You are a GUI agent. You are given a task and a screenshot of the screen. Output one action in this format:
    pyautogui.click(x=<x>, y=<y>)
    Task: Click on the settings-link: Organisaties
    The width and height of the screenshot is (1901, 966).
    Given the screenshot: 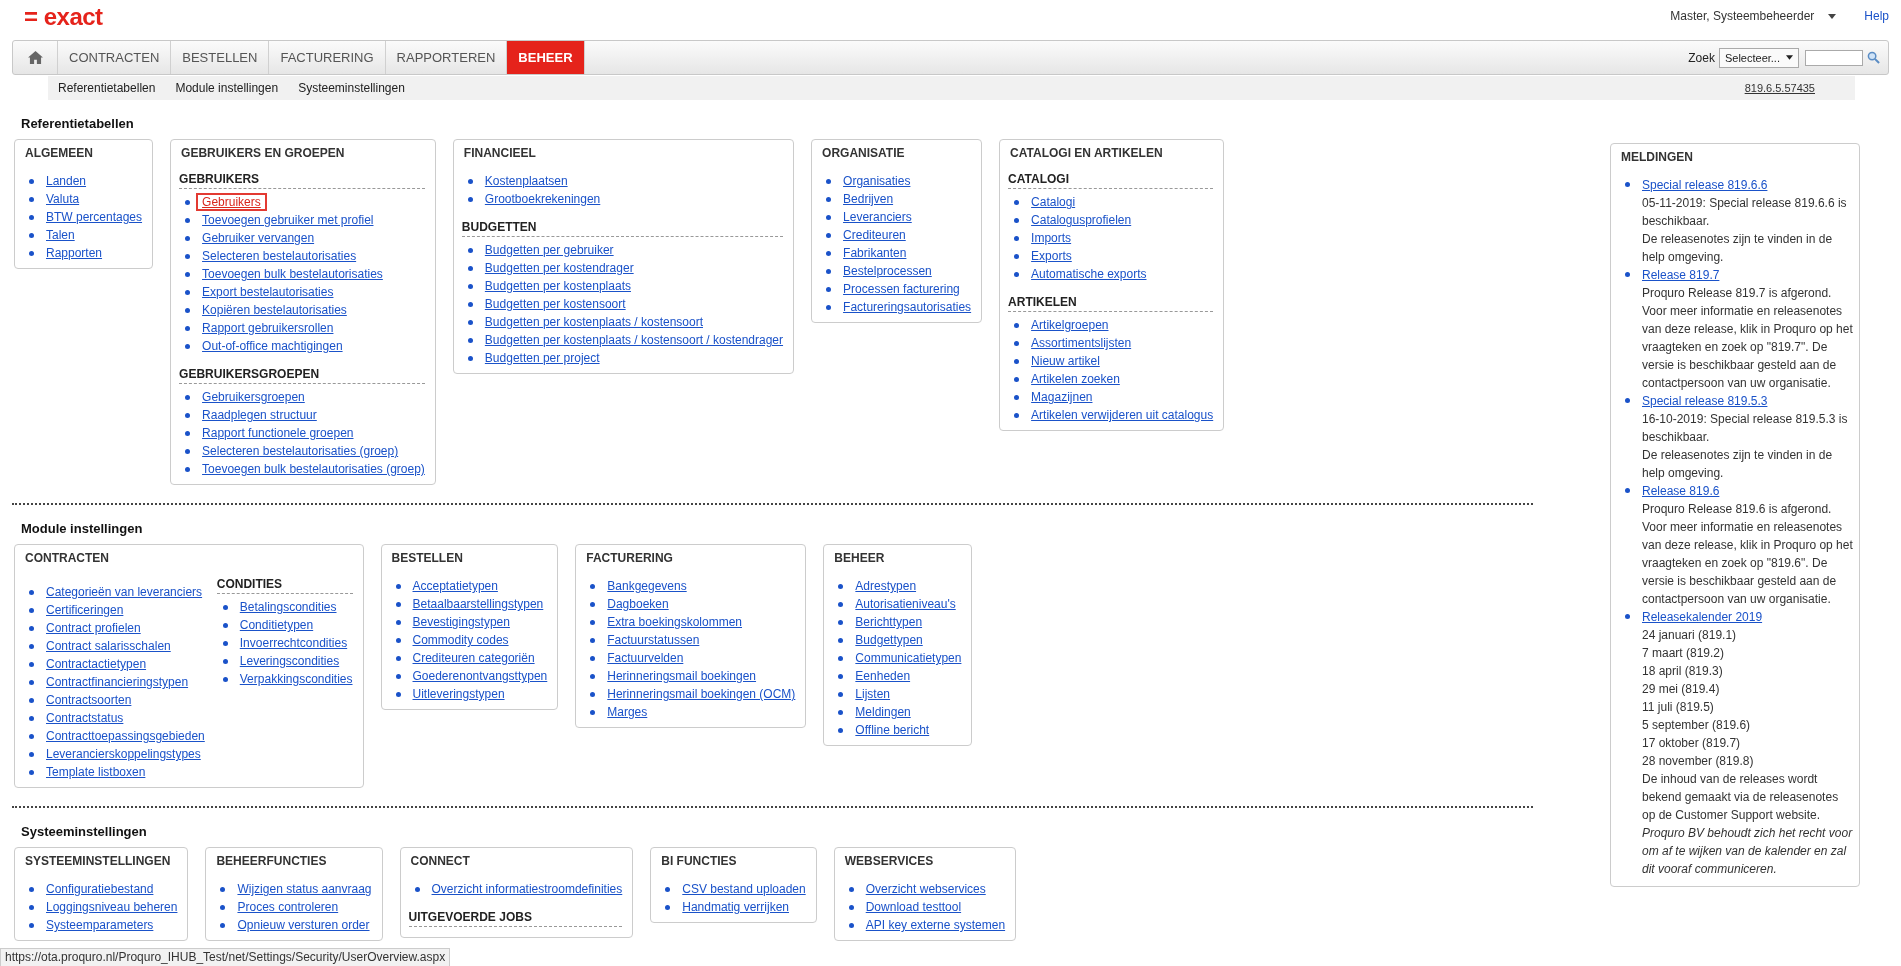 What is the action you would take?
    pyautogui.click(x=877, y=181)
    